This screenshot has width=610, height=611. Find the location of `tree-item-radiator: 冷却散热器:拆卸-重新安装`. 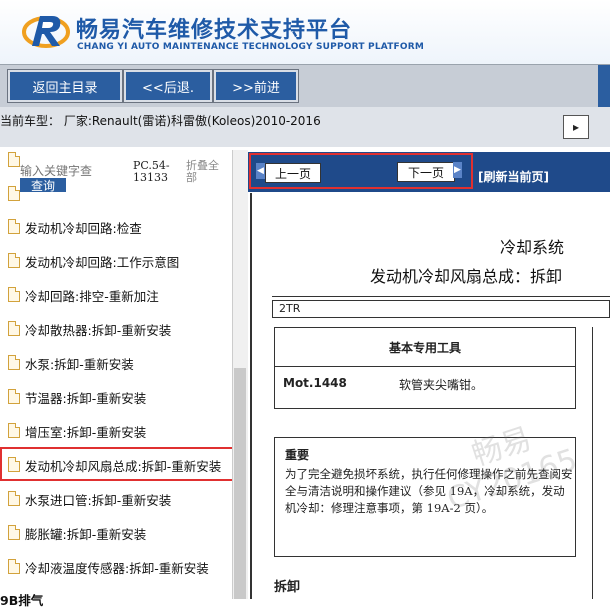

tree-item-radiator: 冷却散热器:拆卸-重新安装 is located at coordinates (116, 328).